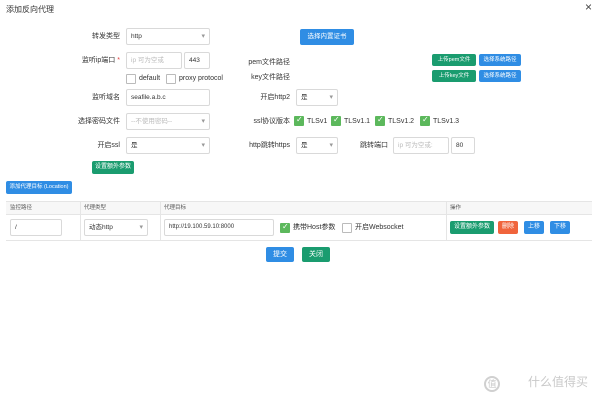  What do you see at coordinates (327, 37) in the screenshot?
I see `builtin-cert-button: 选择内置证书` at bounding box center [327, 37].